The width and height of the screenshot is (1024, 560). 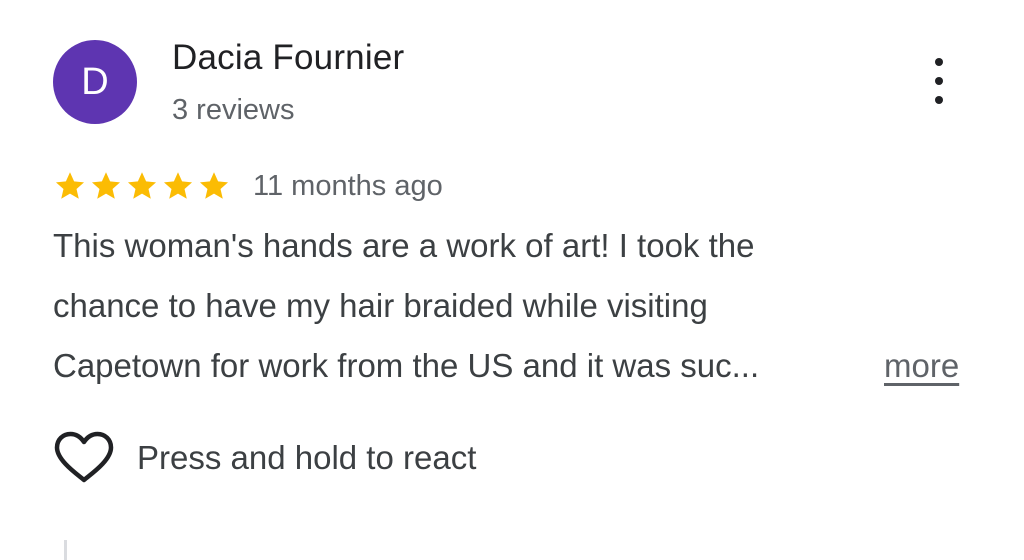 I want to click on star-rating, so click(x=143, y=186).